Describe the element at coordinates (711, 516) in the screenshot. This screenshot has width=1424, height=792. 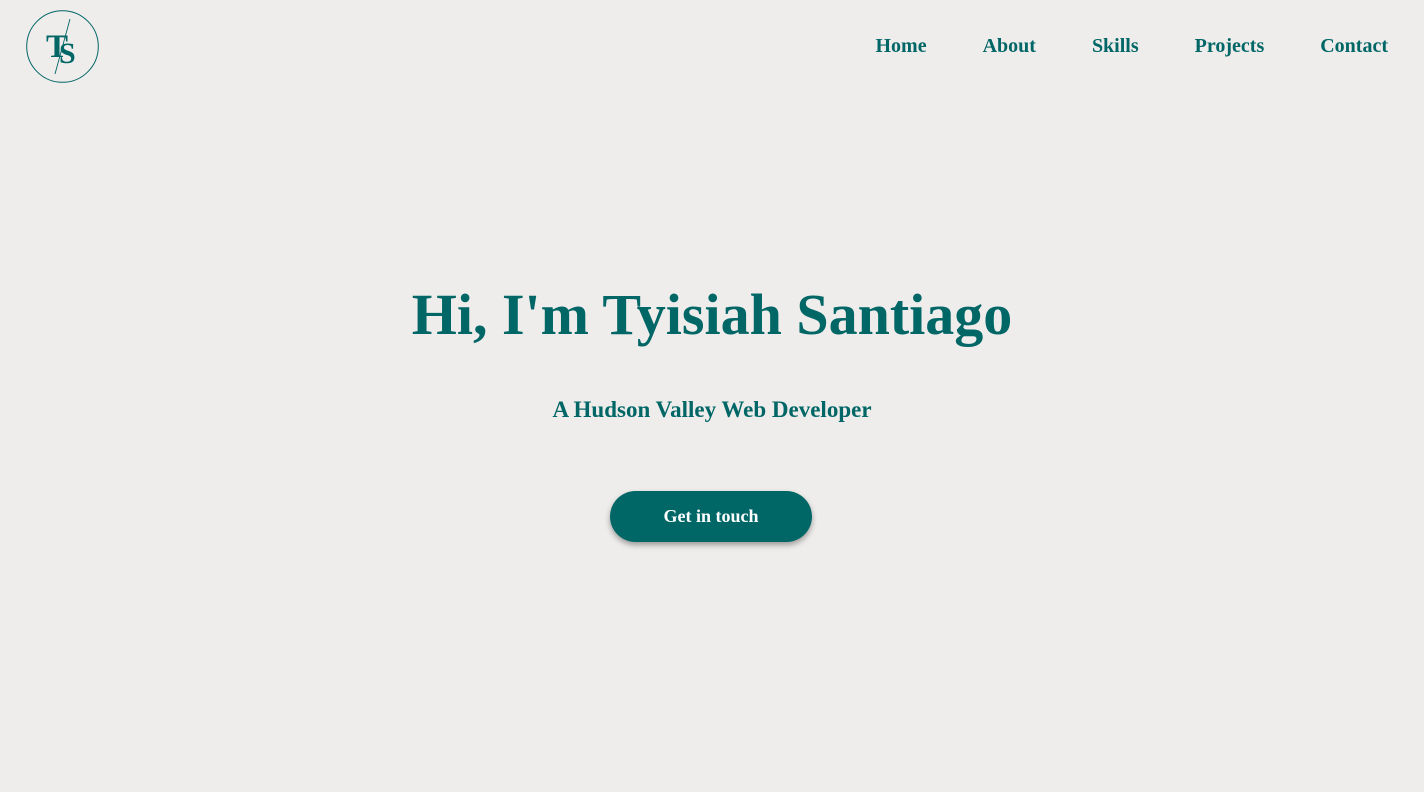
I see `get-in-touch-button: Get in touch` at that location.